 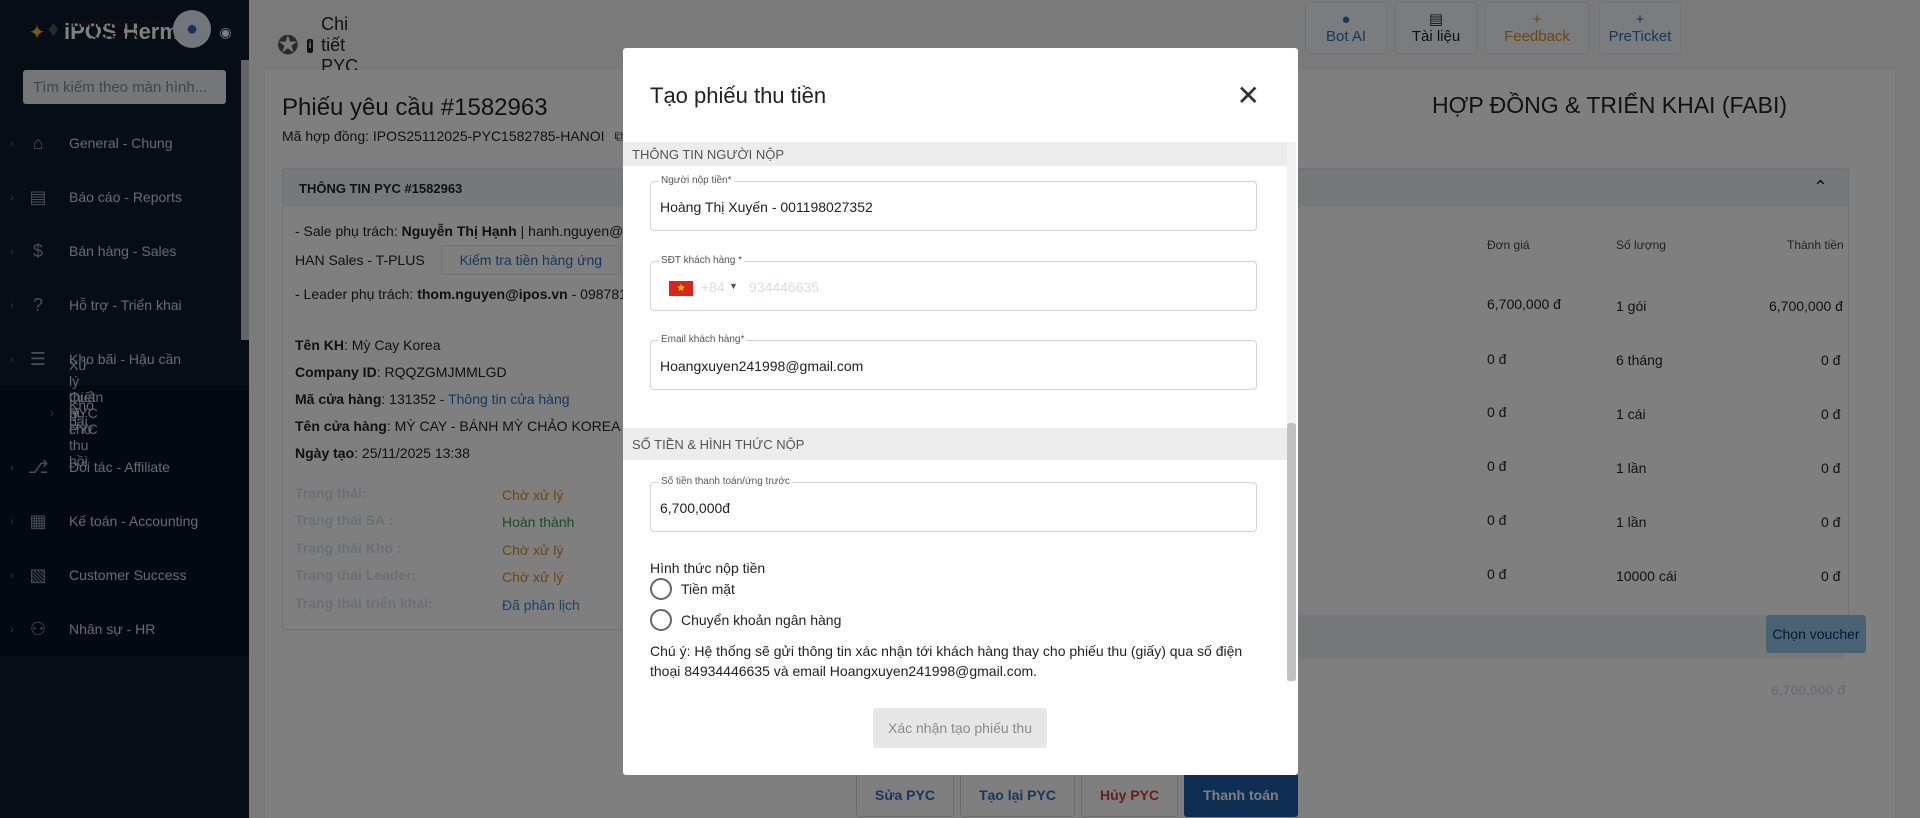 I want to click on confirm-create-receipt-button: Xác nhận tạo phiếu thu, so click(x=960, y=728).